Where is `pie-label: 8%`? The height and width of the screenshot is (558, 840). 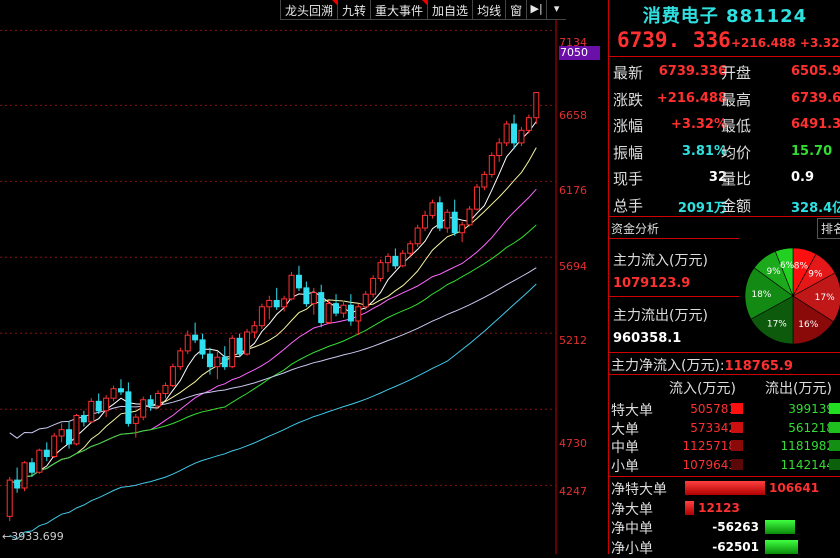
pie-label: 8% is located at coordinates (801, 266).